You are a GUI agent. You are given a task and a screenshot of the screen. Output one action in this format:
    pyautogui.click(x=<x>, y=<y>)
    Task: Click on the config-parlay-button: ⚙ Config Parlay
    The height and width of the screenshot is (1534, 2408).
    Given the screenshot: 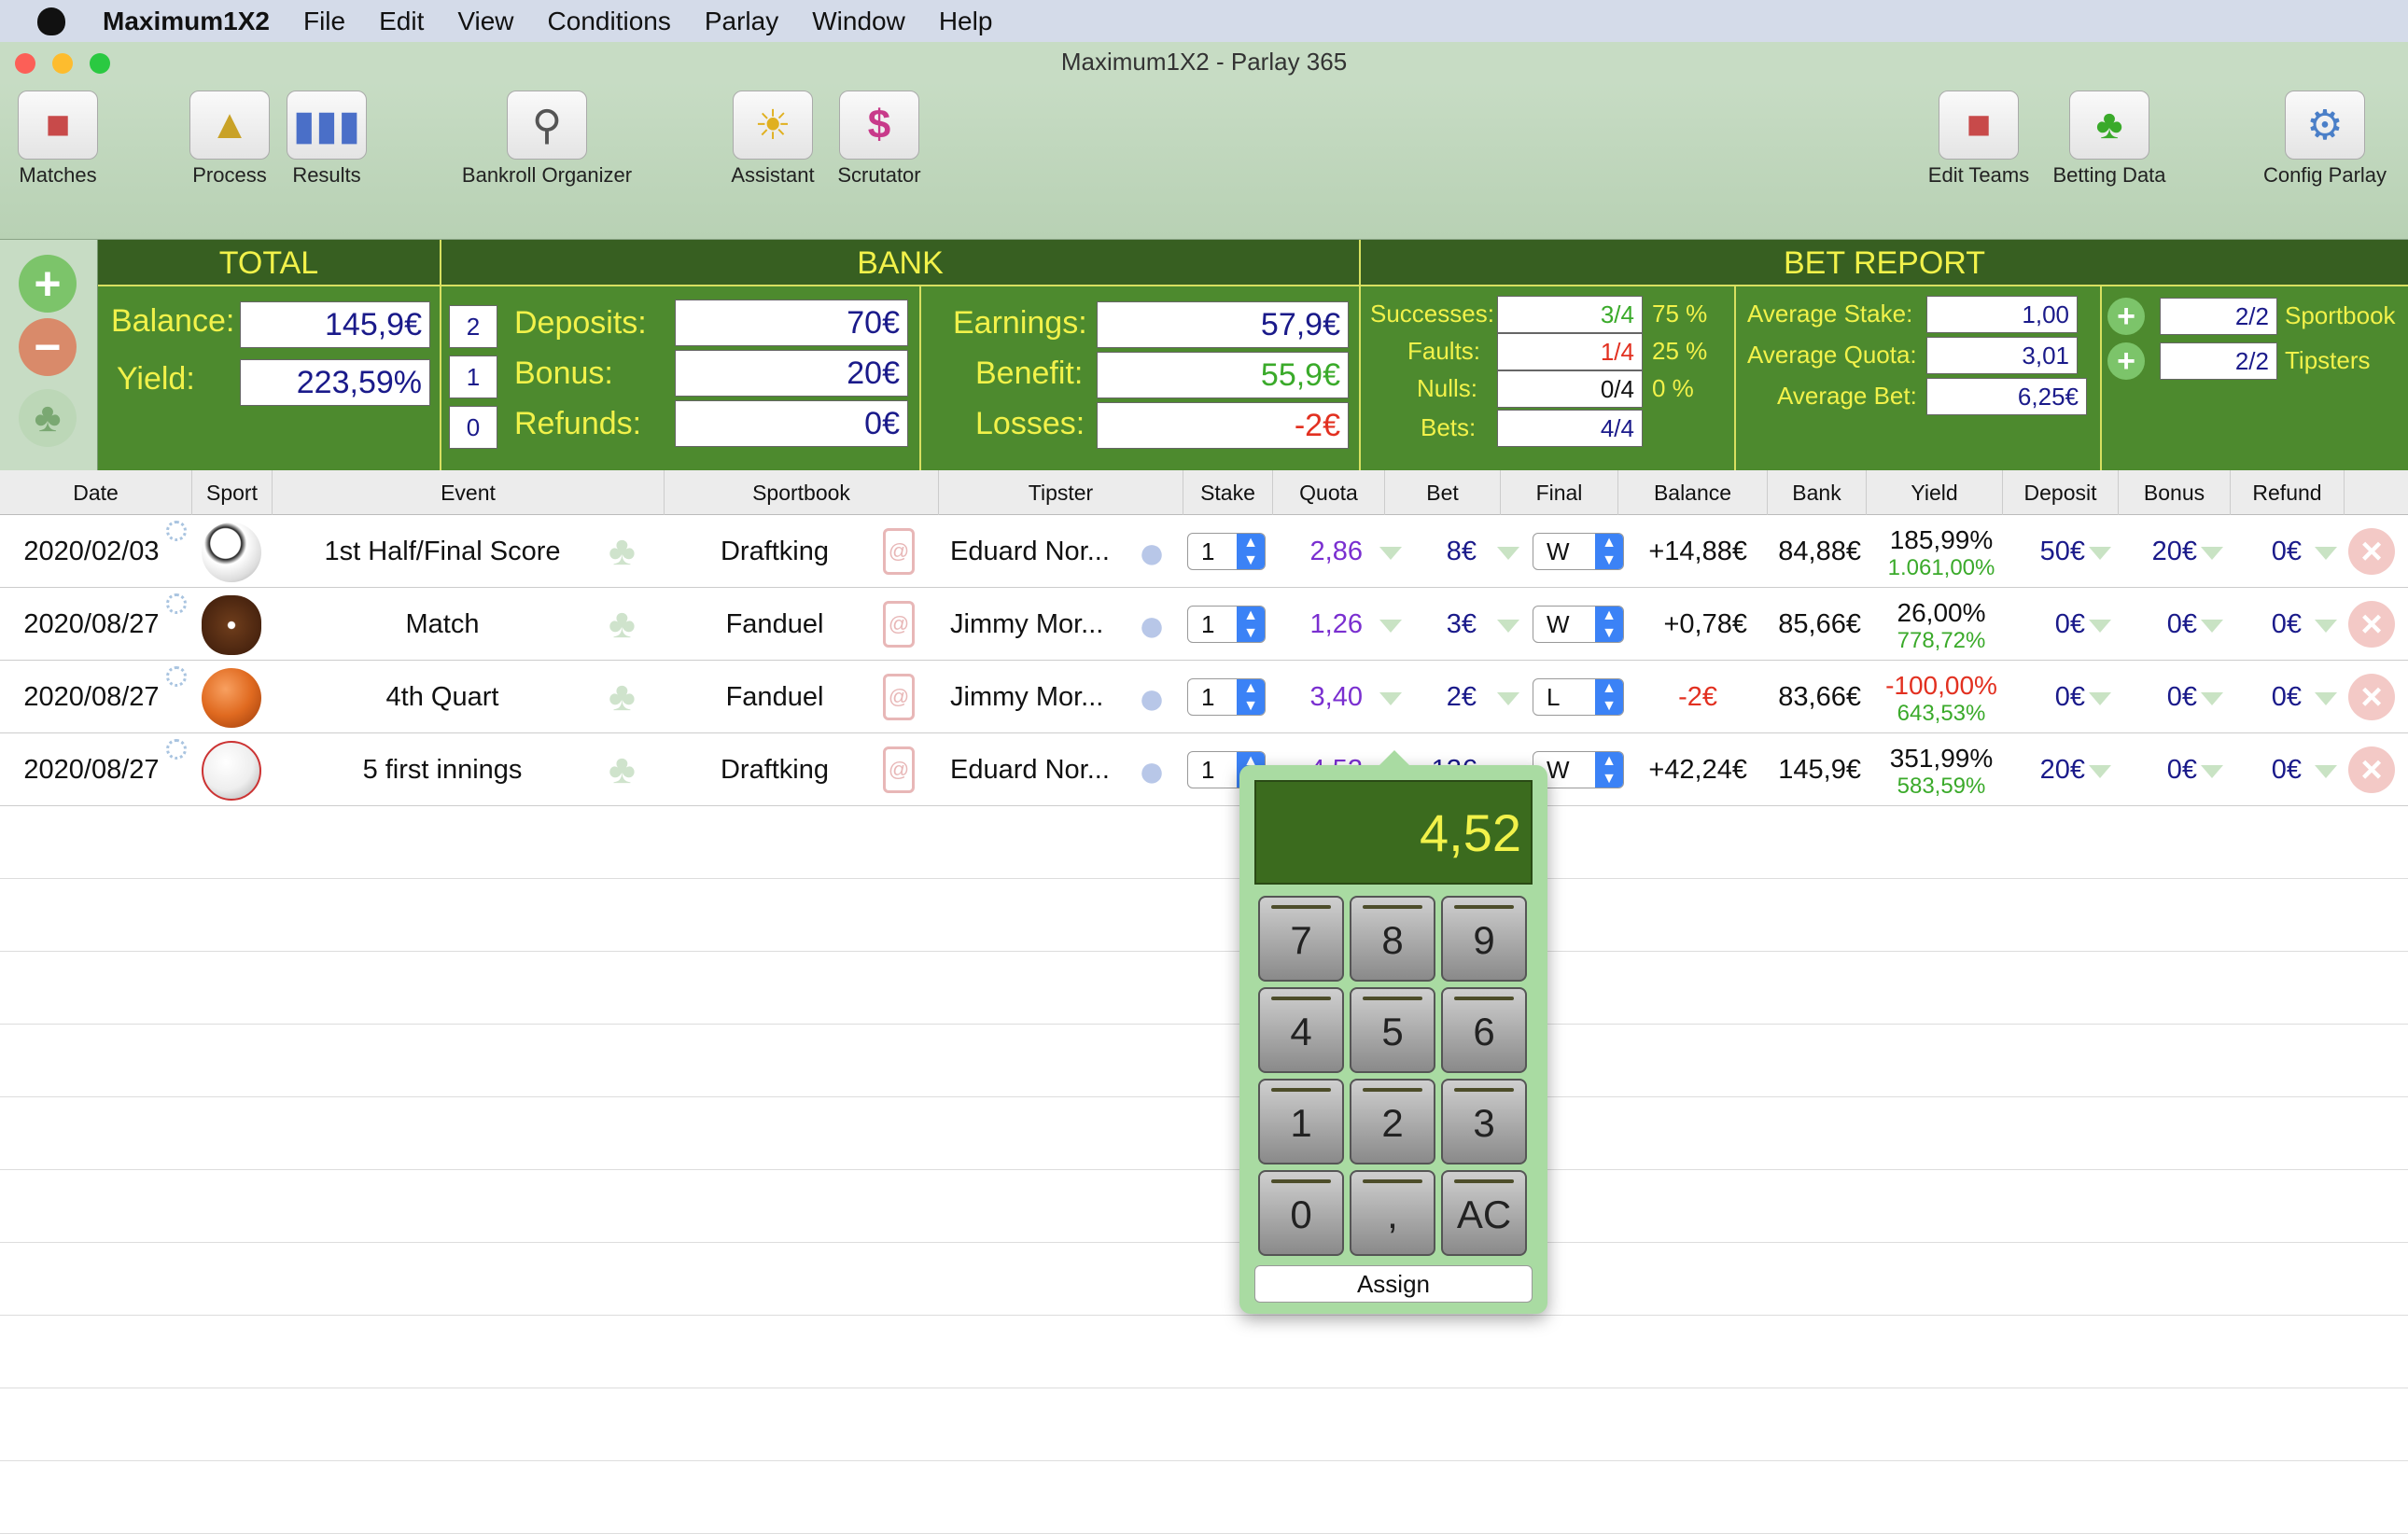 What is the action you would take?
    pyautogui.click(x=2325, y=140)
    